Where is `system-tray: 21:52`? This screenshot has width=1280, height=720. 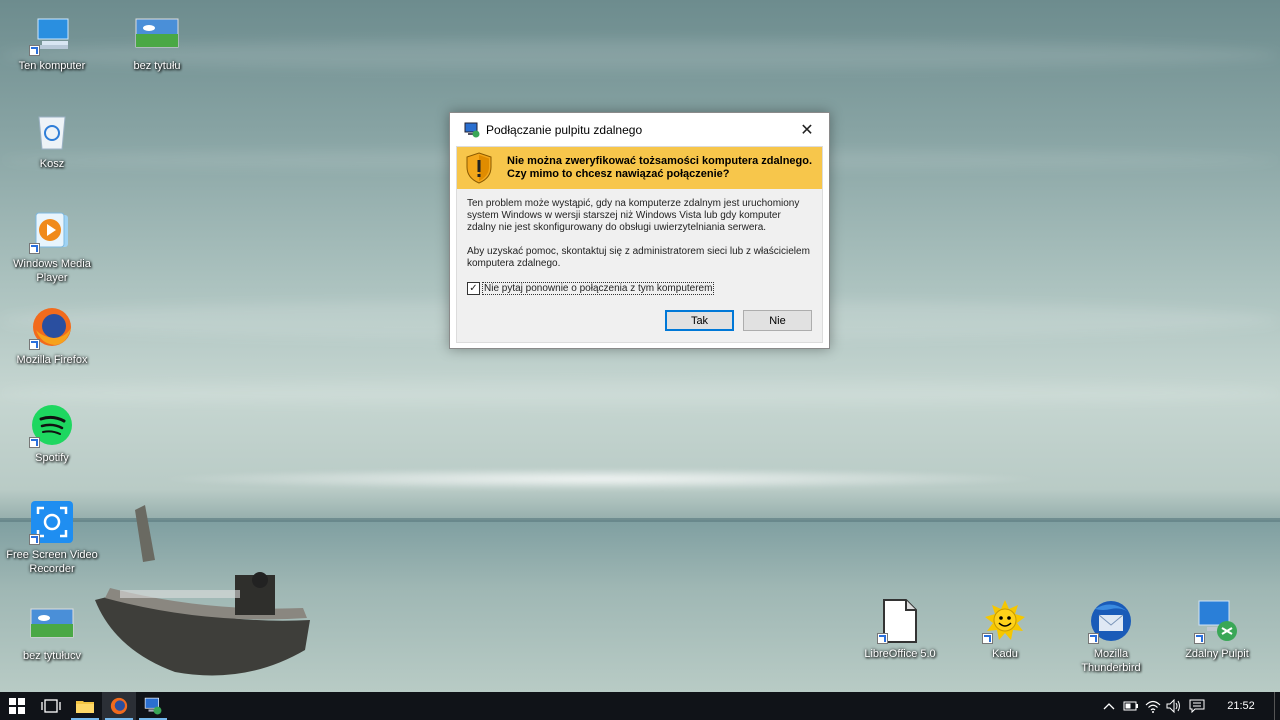
system-tray: 21:52 is located at coordinates (1189, 706).